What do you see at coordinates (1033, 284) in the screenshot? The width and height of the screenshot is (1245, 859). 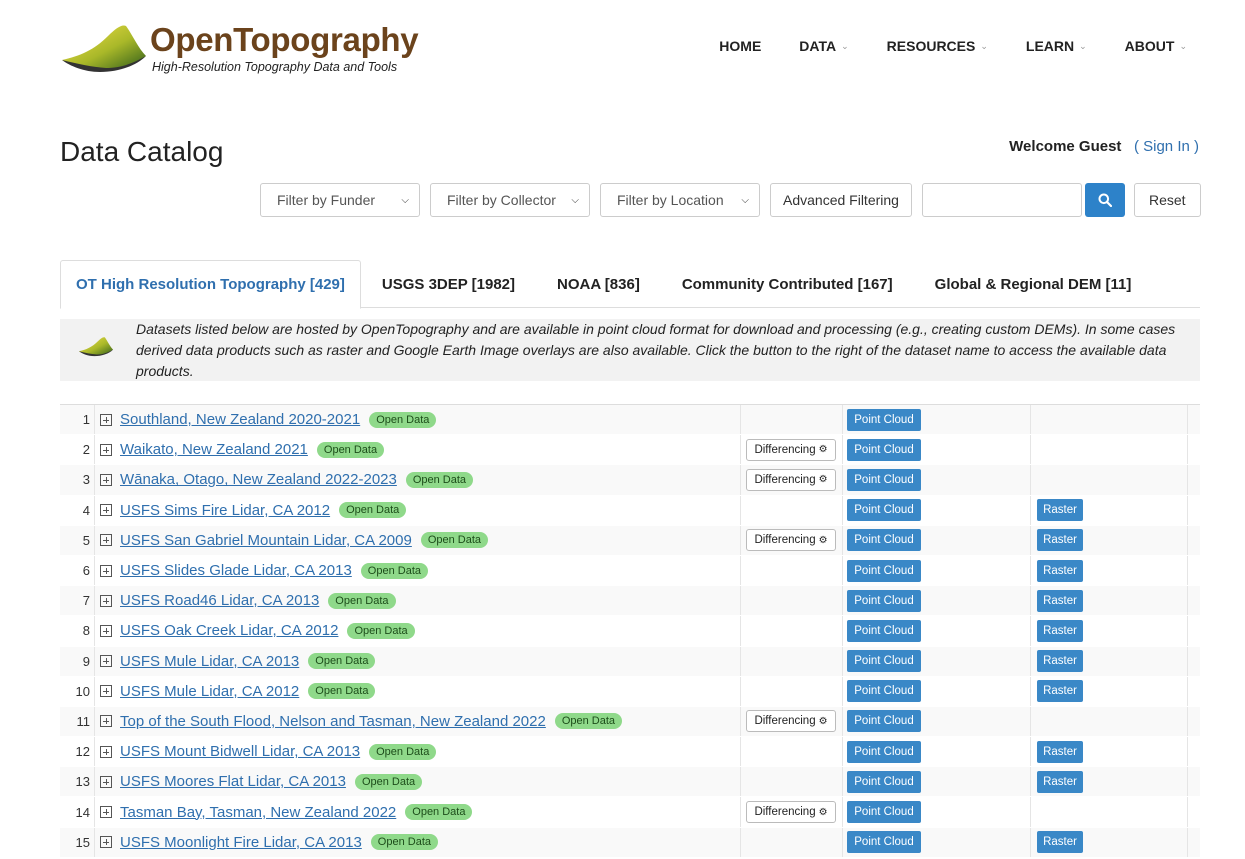 I see `tab-global-regional-dem: Global & Regional DEM [11]` at bounding box center [1033, 284].